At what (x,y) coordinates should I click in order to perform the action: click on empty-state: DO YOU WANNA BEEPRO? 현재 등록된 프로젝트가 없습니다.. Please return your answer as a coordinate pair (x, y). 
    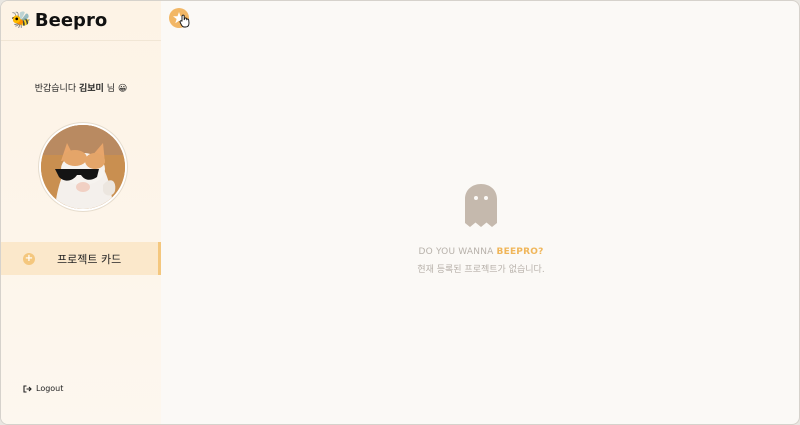
    Looking at the image, I should click on (481, 229).